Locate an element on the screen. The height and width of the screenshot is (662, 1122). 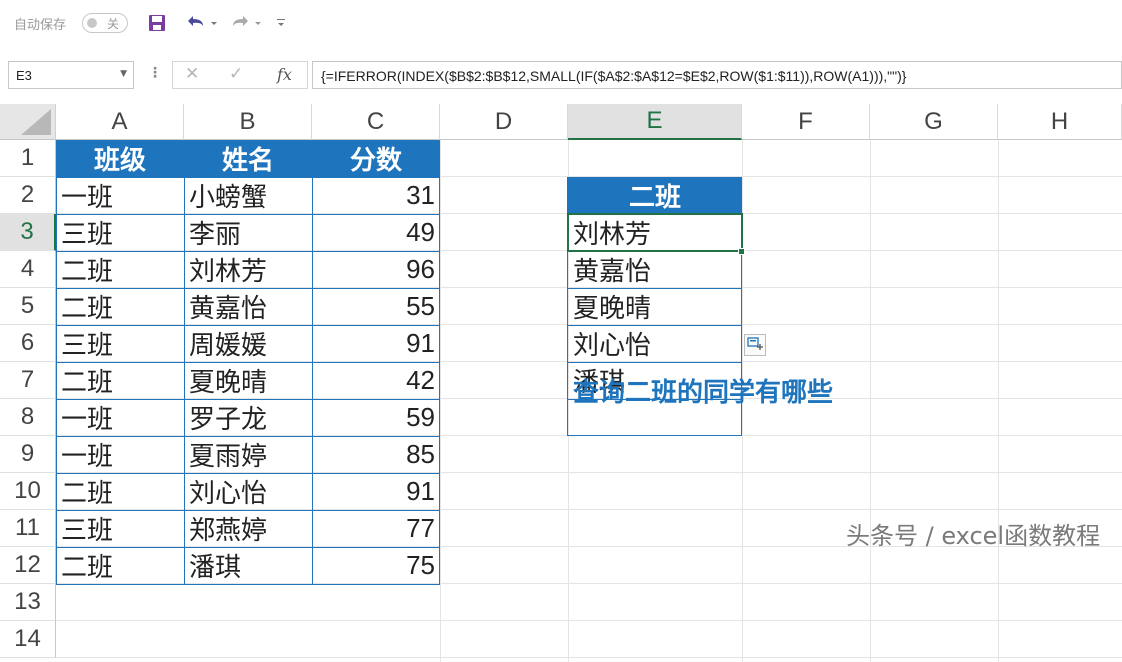
row-header-5: 5 is located at coordinates (28, 306).